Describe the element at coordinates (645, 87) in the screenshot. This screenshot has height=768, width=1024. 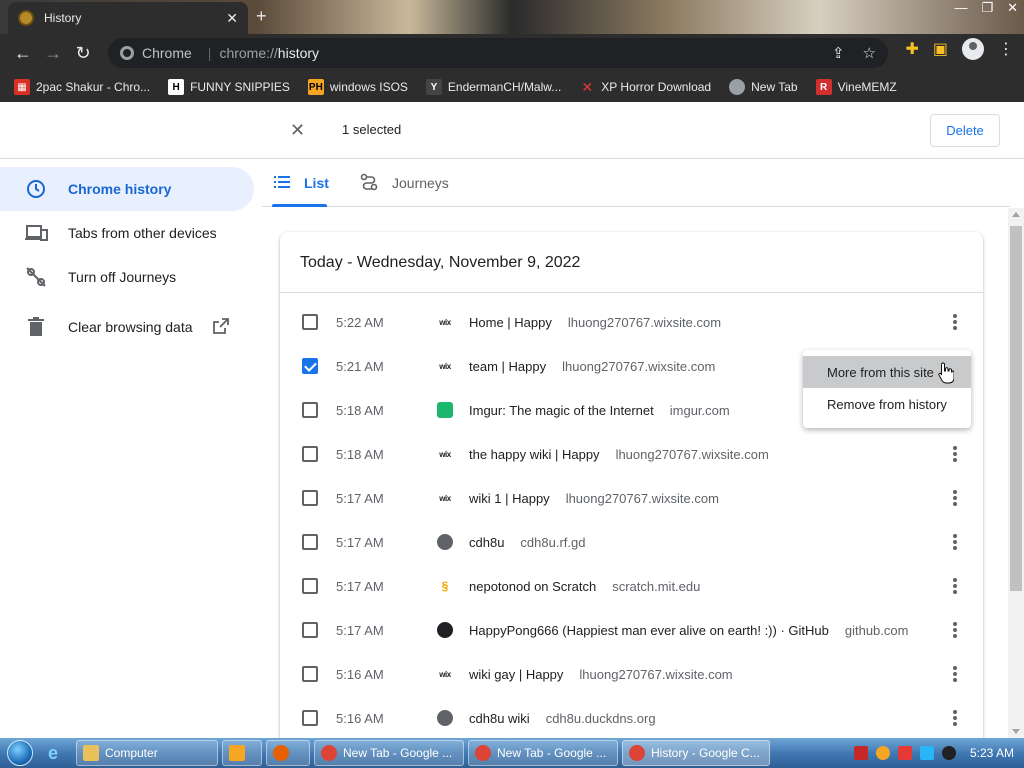
I see `bookmark-item: ✕ XP Horror Download` at that location.